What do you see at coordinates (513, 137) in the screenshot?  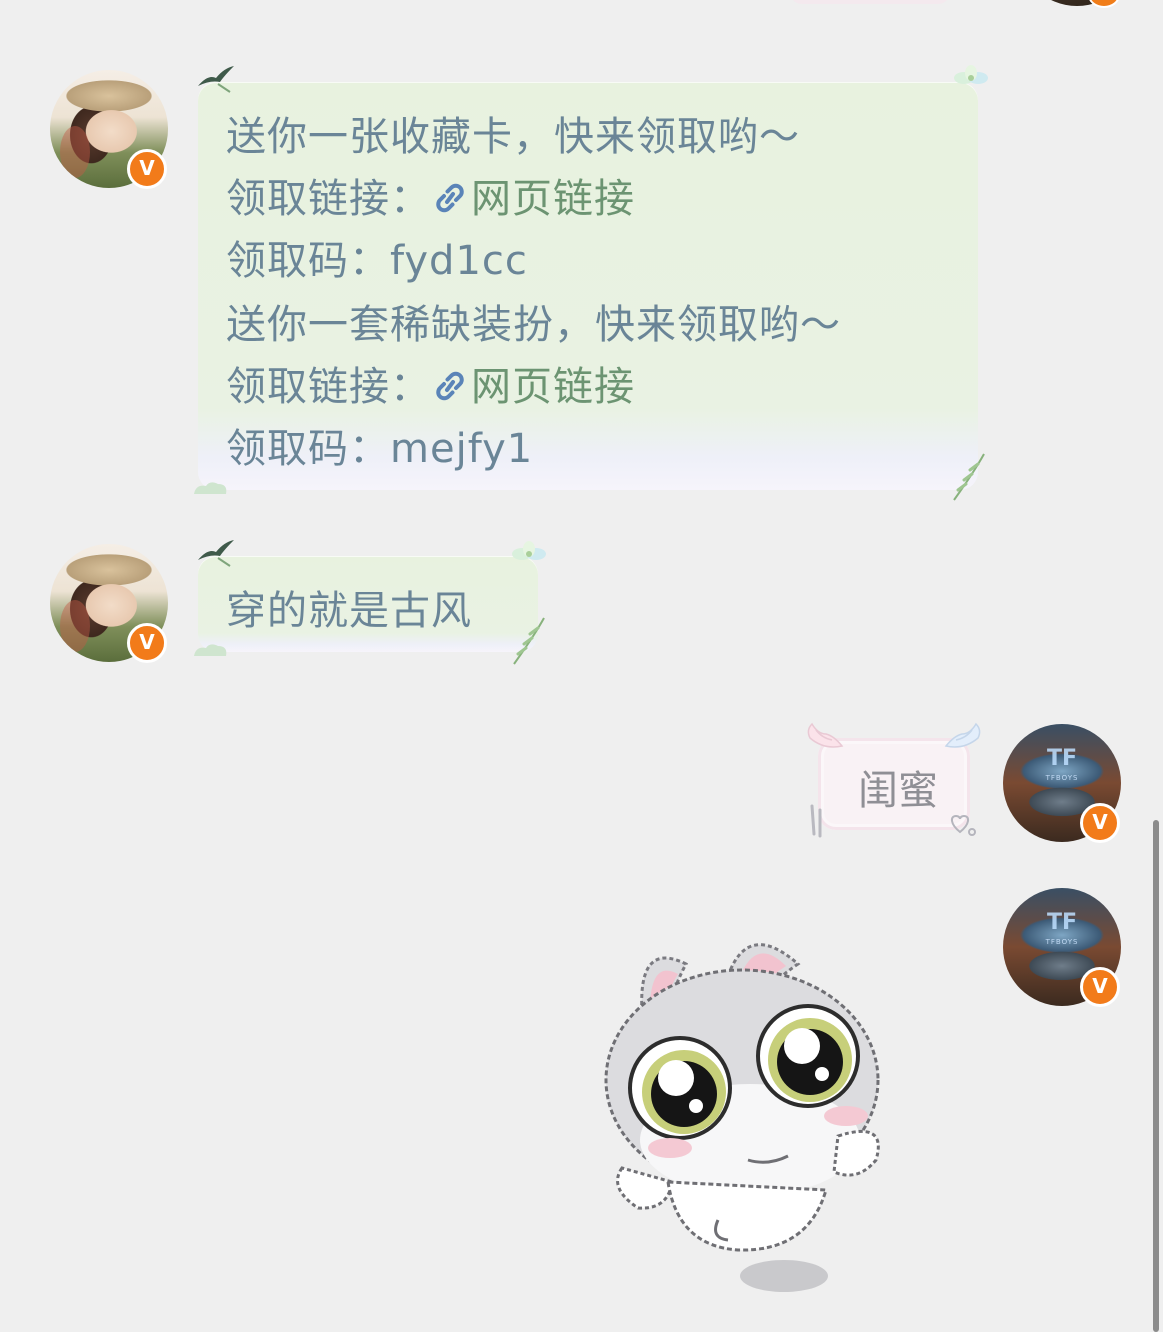 I see `message-line: 送你一张收藏卡，快来领取哟～` at bounding box center [513, 137].